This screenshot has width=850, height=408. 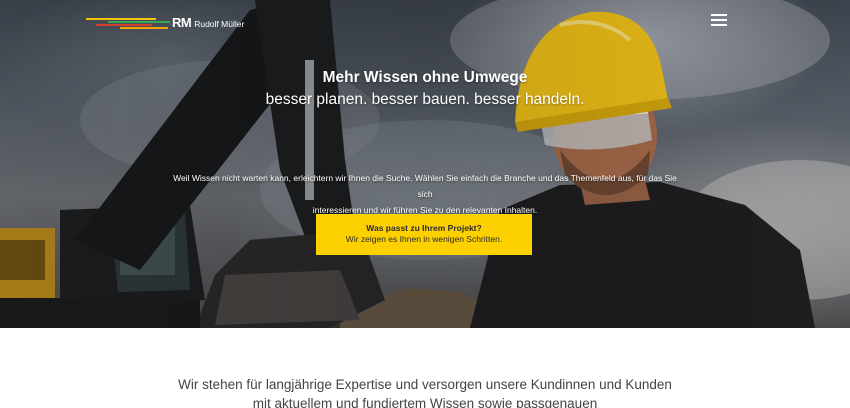 I want to click on cta-title: Was passt zu Ihrem Projekt?, so click(x=424, y=228).